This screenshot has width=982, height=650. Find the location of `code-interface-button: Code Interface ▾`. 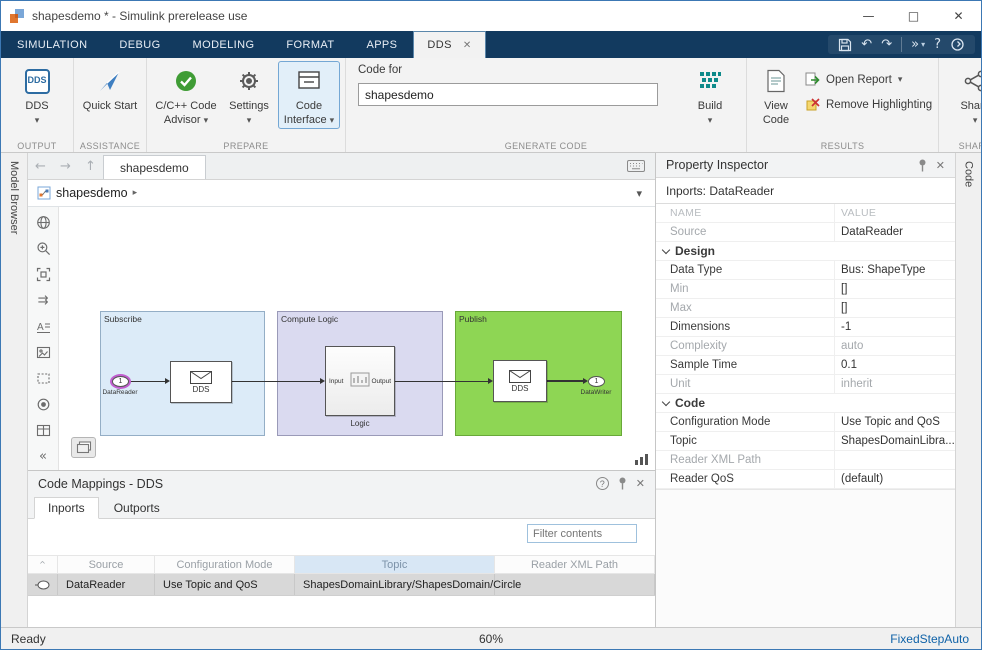

code-interface-button: Code Interface ▾ is located at coordinates (309, 95).